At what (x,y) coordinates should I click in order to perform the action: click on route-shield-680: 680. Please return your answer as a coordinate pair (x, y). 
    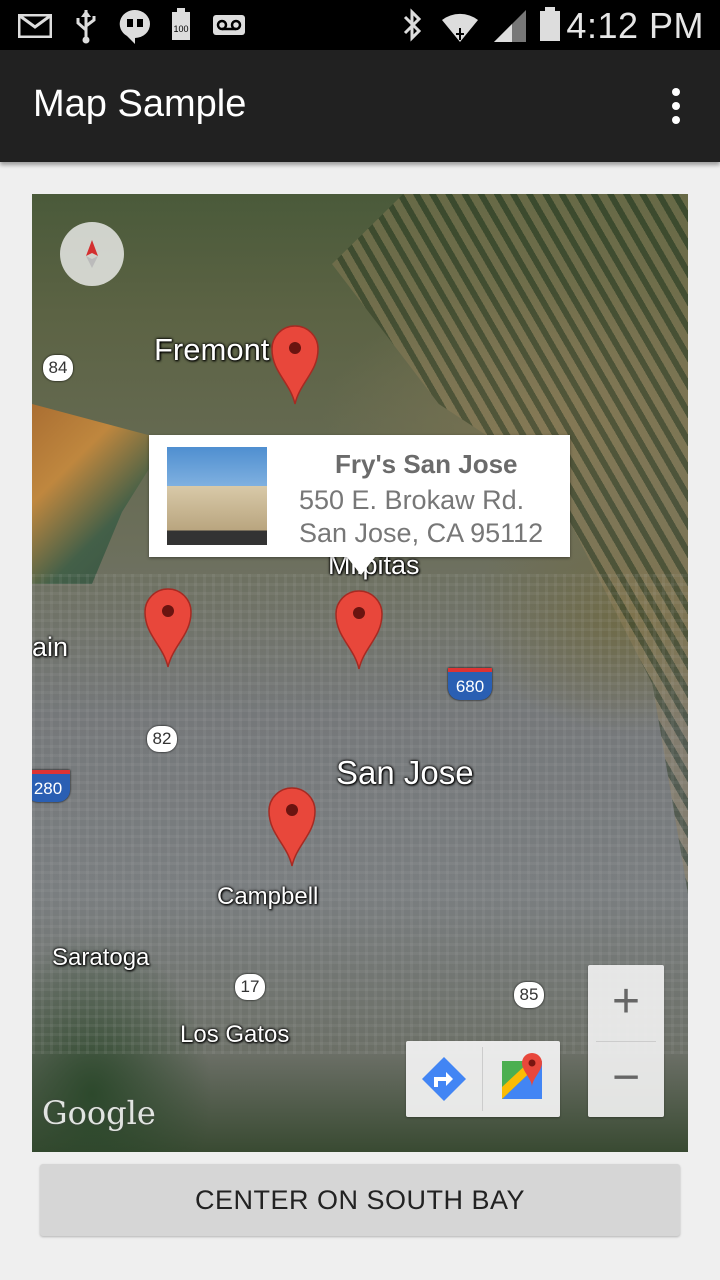
    Looking at the image, I should click on (470, 684).